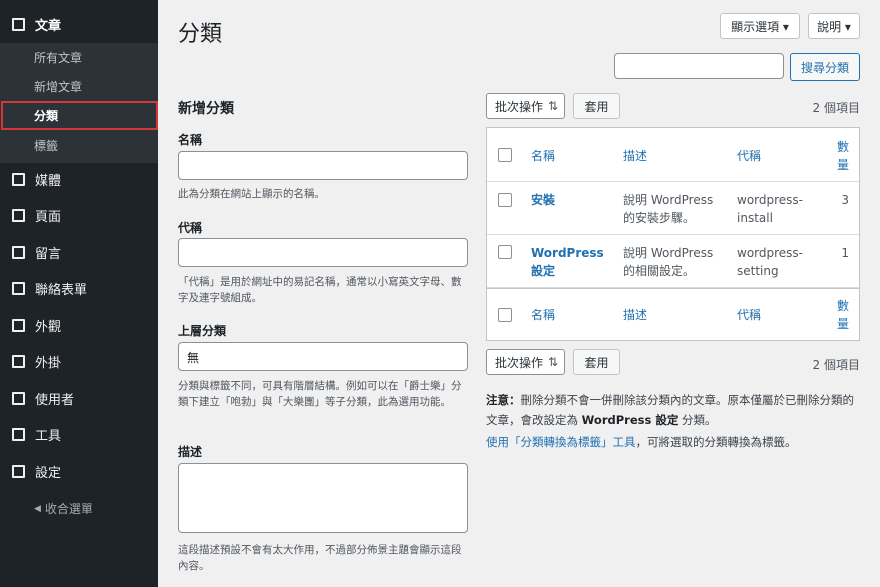 The height and width of the screenshot is (587, 880). What do you see at coordinates (673, 155) in the screenshot?
I see `table-header: 名稱 描述 代稱 數 量` at bounding box center [673, 155].